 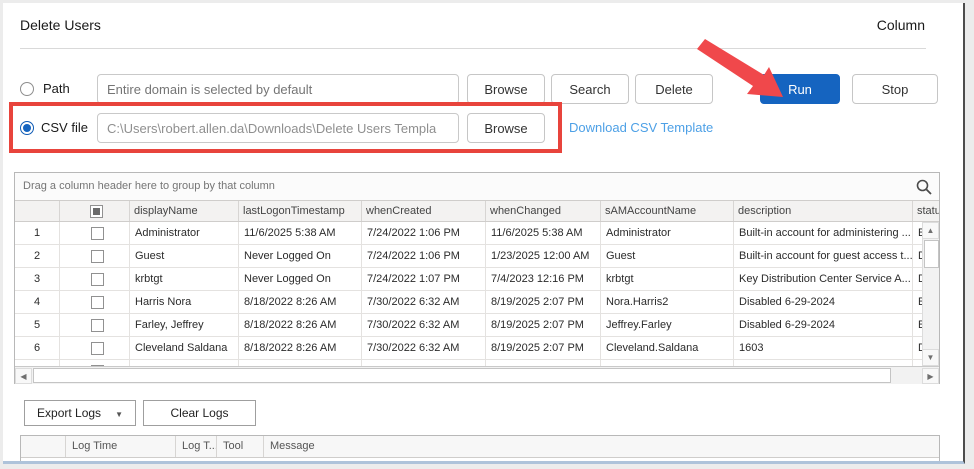 What do you see at coordinates (473, 48) in the screenshot?
I see `title-separator` at bounding box center [473, 48].